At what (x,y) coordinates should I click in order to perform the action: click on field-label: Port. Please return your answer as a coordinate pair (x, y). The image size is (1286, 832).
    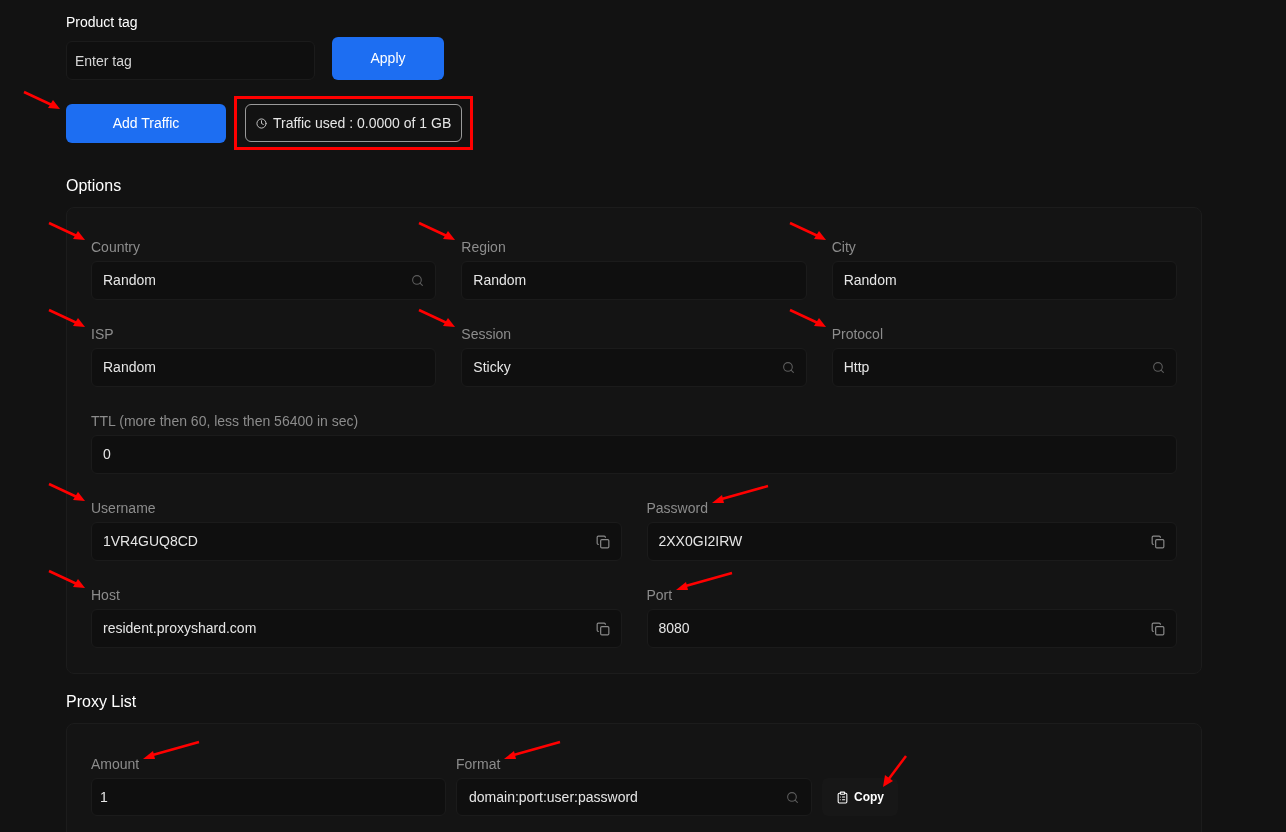
    Looking at the image, I should click on (659, 595).